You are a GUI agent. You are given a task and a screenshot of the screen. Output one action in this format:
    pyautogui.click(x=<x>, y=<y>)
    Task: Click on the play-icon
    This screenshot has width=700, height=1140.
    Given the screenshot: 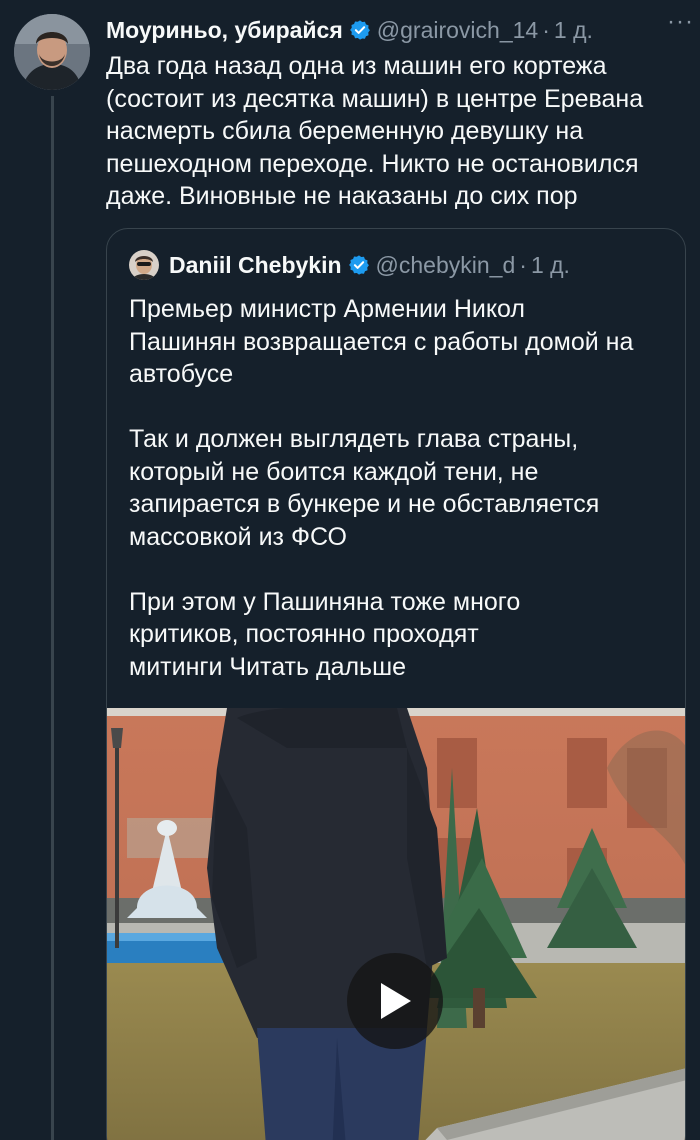 What is the action you would take?
    pyautogui.click(x=396, y=1001)
    